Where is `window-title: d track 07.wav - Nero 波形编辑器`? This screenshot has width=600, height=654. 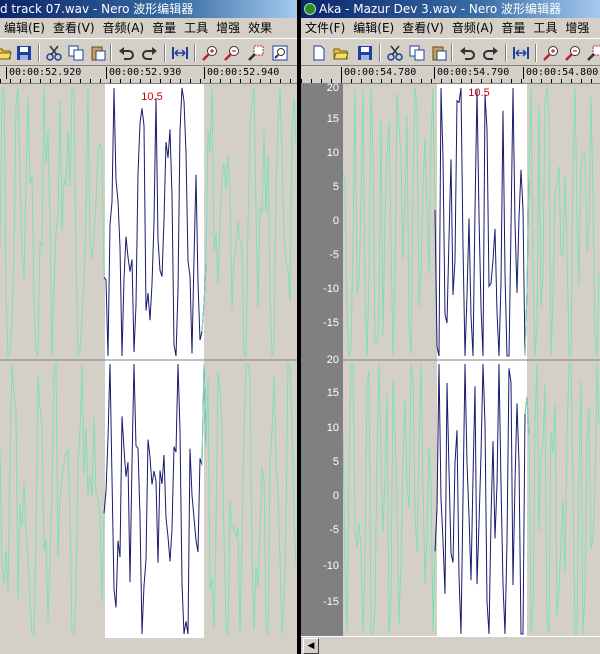 window-title: d track 07.wav - Nero 波形编辑器 is located at coordinates (97, 9).